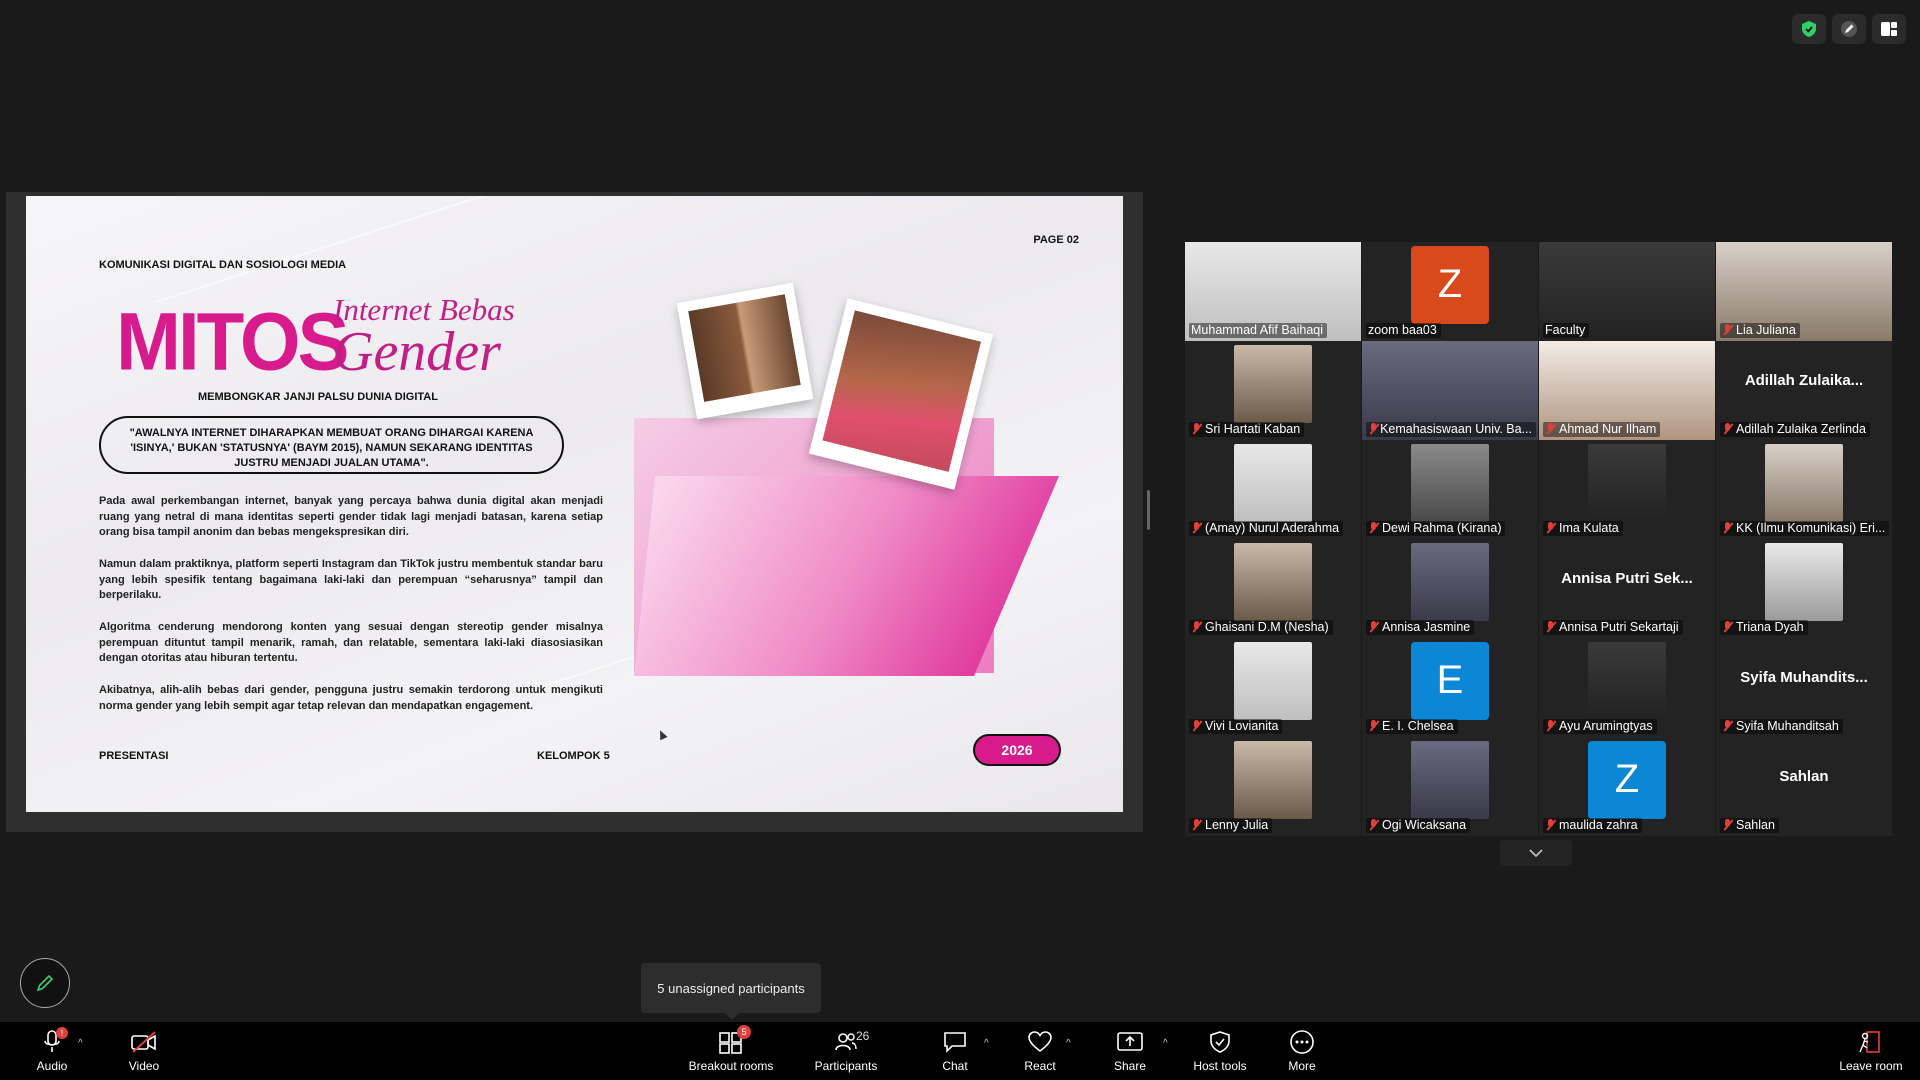  I want to click on participant-name-label: Ima Kulata, so click(1583, 528).